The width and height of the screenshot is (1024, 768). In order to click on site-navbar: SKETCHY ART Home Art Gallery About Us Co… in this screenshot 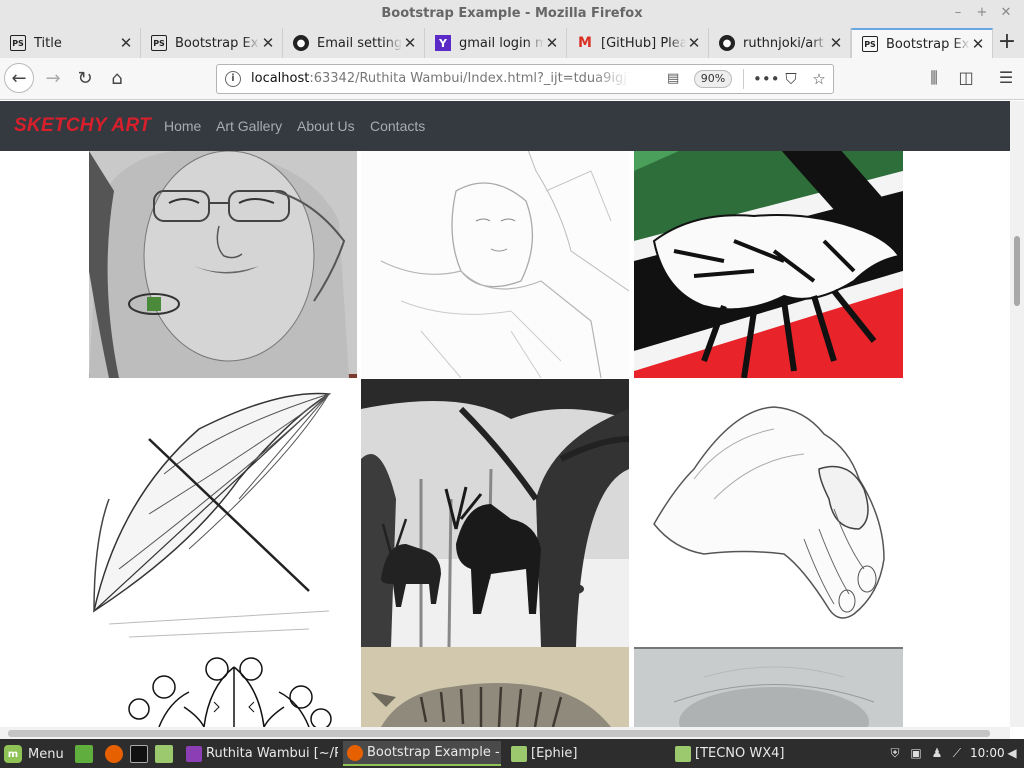, I will do `click(505, 126)`.